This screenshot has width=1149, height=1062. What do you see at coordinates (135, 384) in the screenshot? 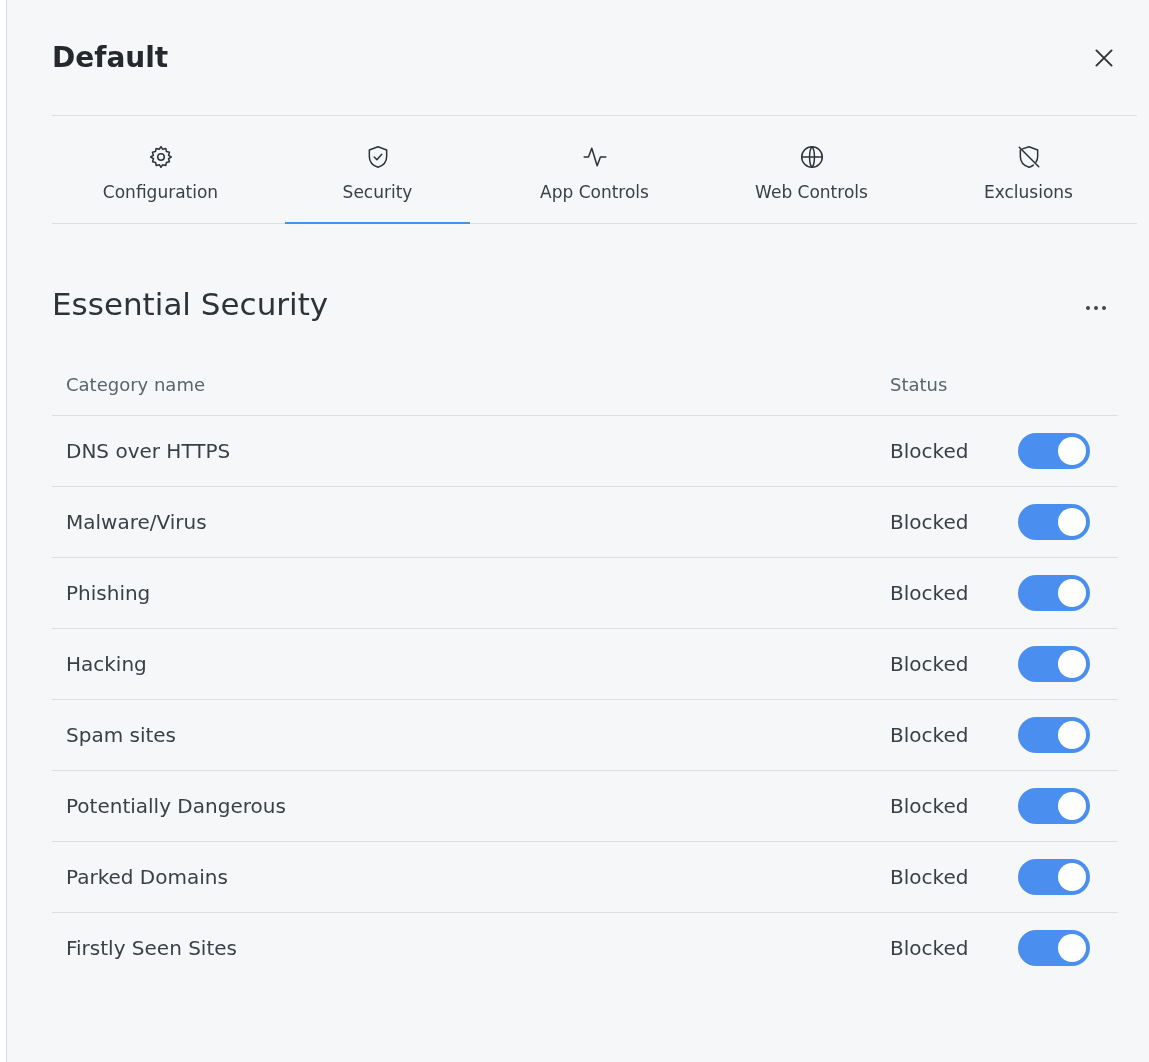
I see `column-header: Category name` at bounding box center [135, 384].